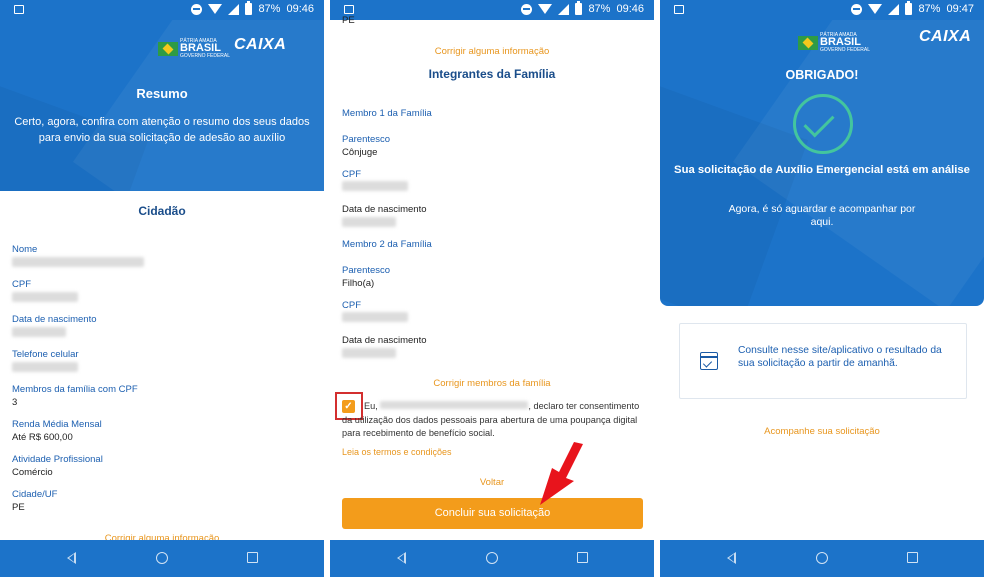 This screenshot has width=984, height=577. I want to click on section-title-citizen: Cidadão, so click(162, 211).